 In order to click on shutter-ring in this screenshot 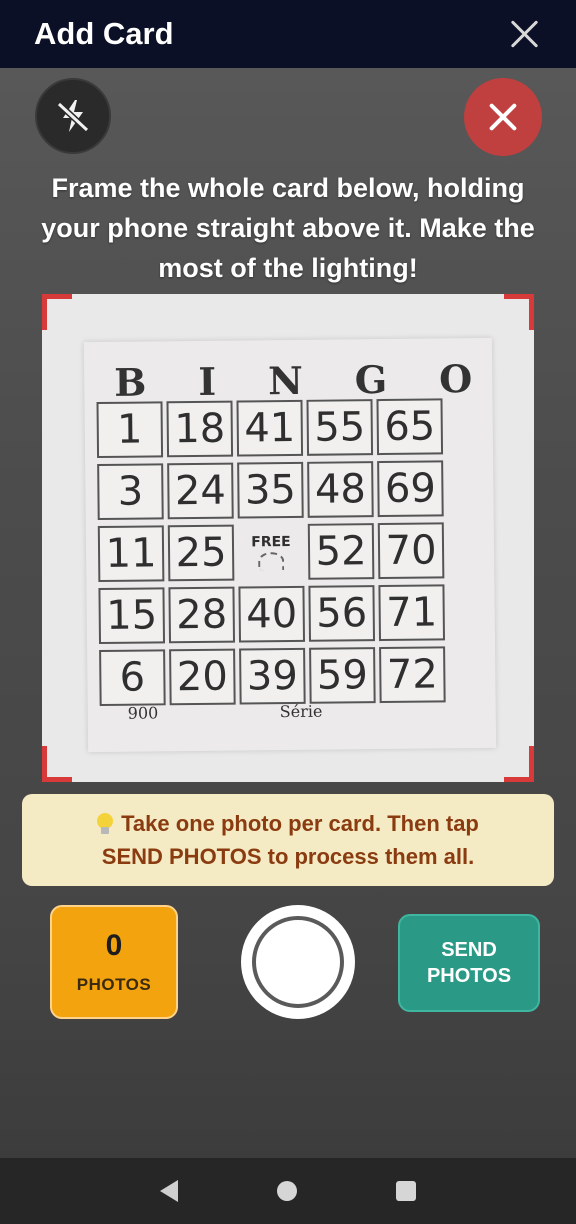, I will do `click(298, 962)`.